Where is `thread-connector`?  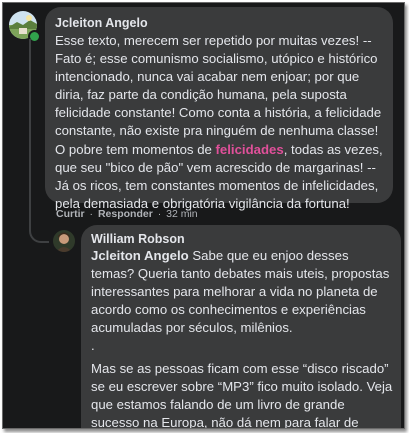 thread-connector is located at coordinates (30, 134).